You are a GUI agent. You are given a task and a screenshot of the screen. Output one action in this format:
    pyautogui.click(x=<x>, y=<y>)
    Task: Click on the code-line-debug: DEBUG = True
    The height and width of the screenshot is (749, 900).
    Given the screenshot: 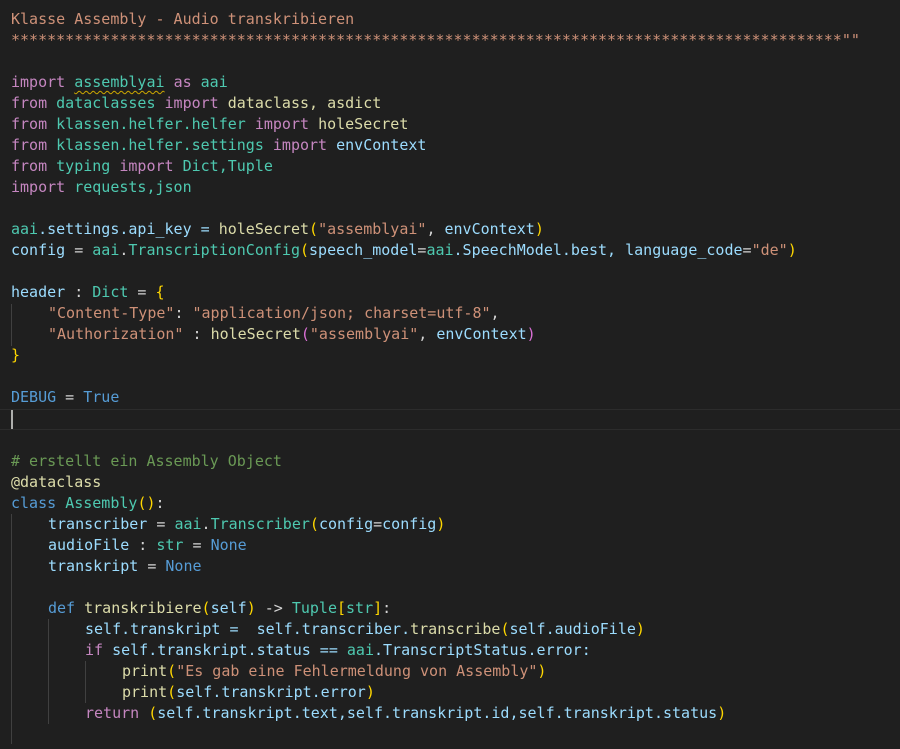 What is the action you would take?
    pyautogui.click(x=65, y=397)
    